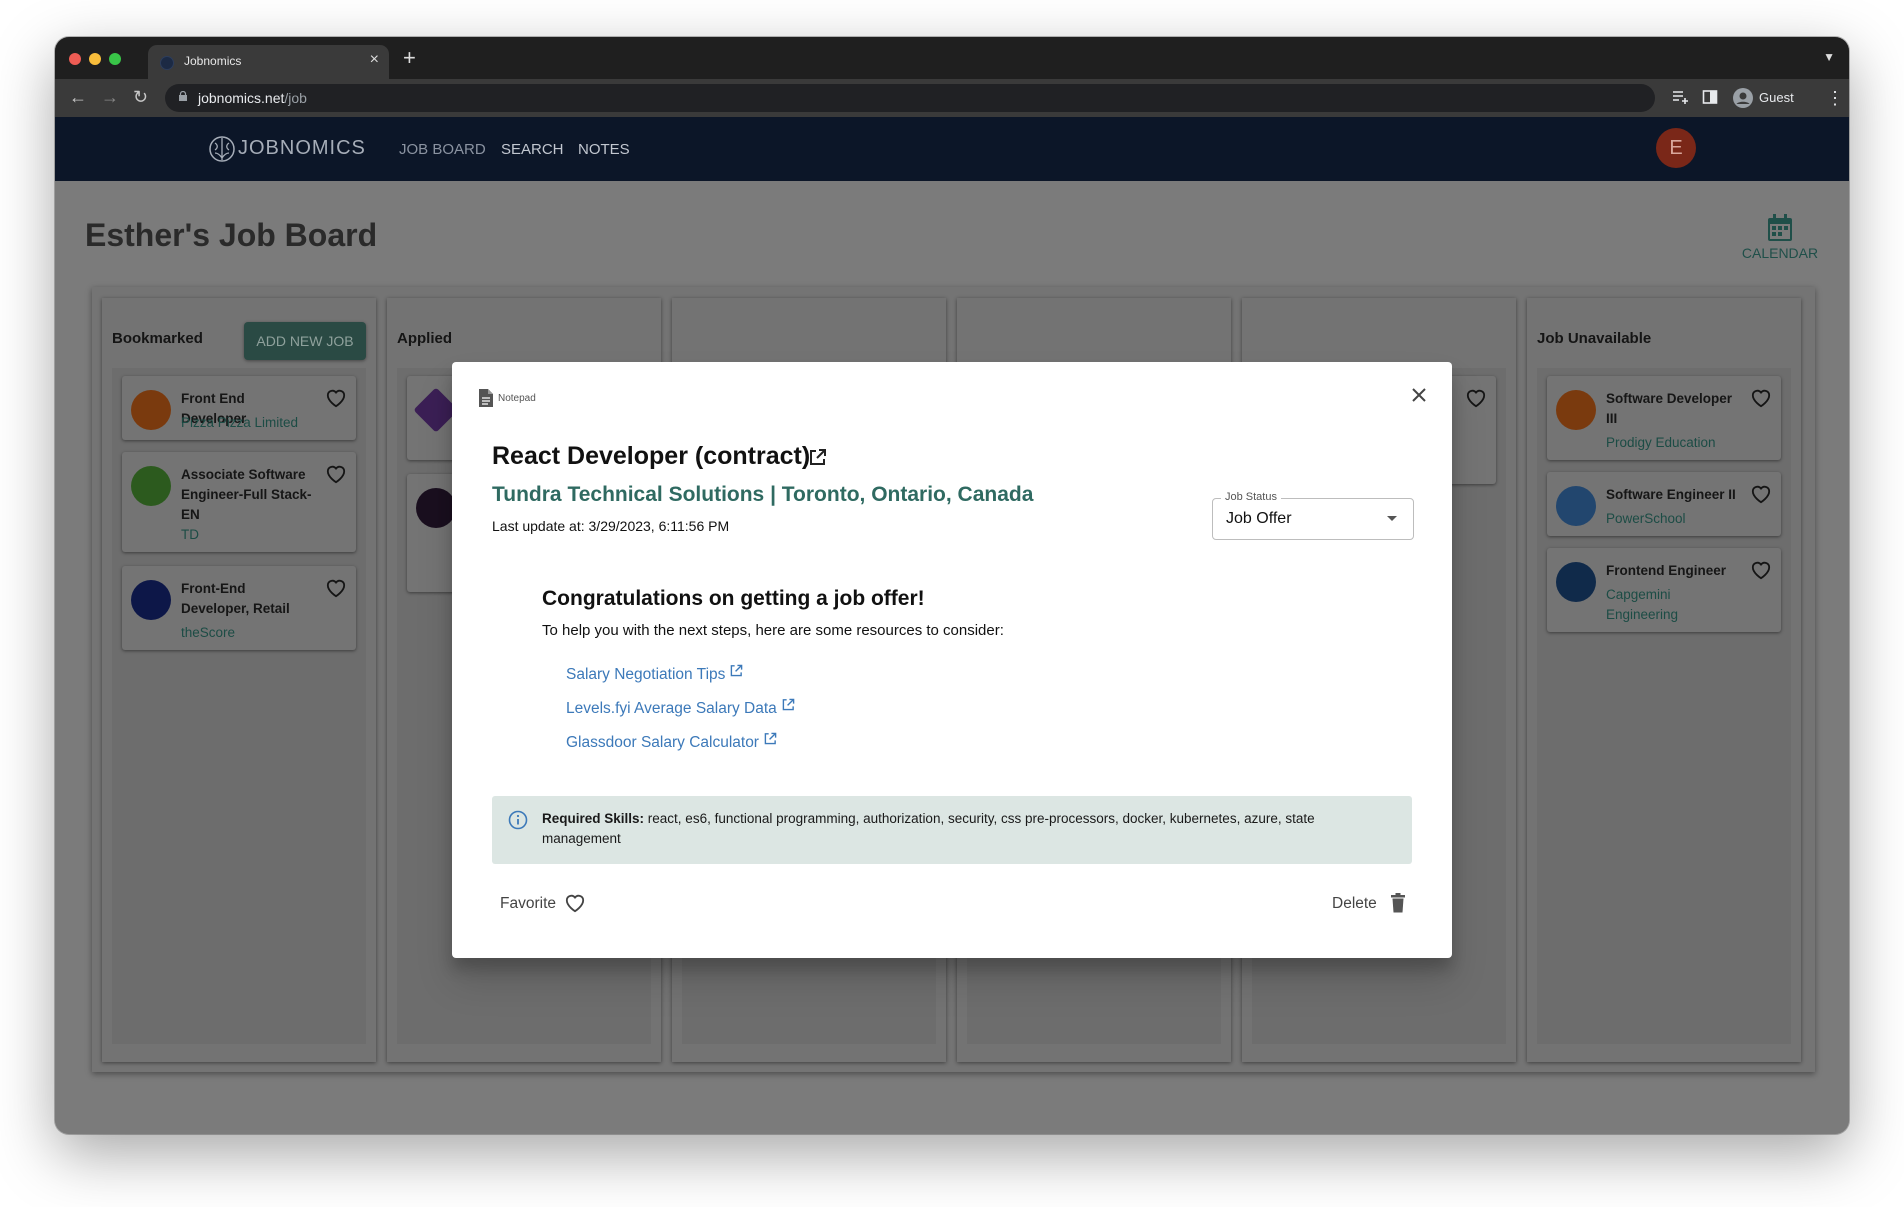 The height and width of the screenshot is (1207, 1904). I want to click on resource-link-label: Levels.fyi Average Salary Data, so click(671, 708).